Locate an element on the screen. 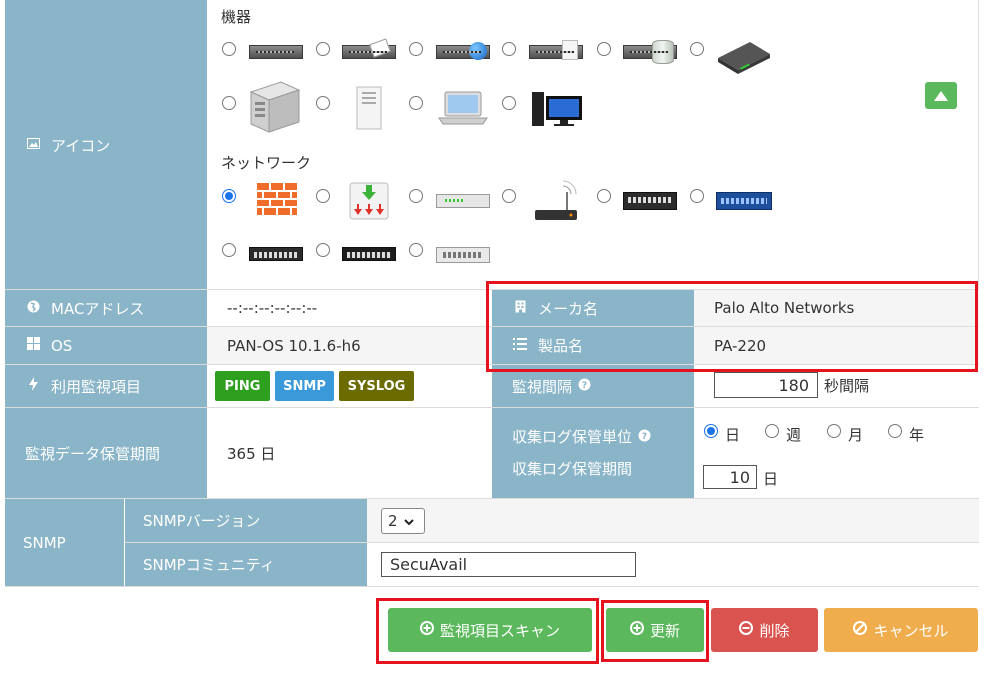 The height and width of the screenshot is (674, 994). switch-rack-icon is located at coordinates (276, 254).